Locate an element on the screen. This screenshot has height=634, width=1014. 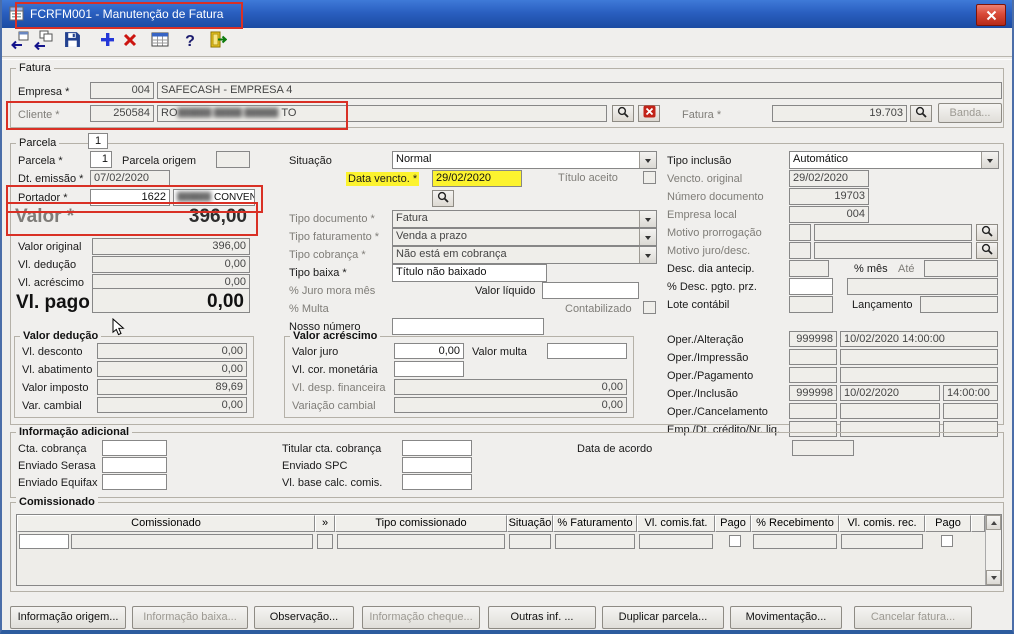
enviado-serasa-field is located at coordinates (134, 465).